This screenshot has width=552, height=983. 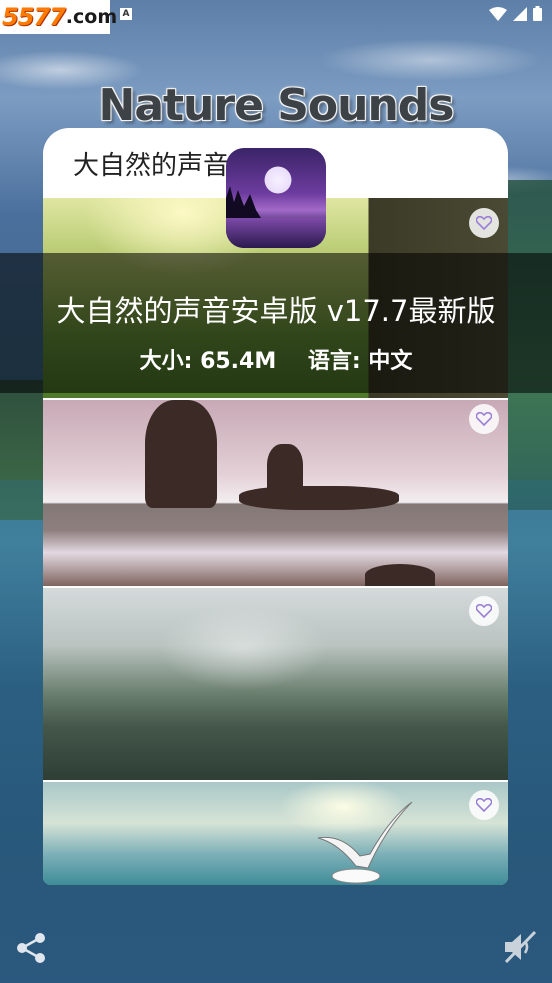 I want to click on share-icon, so click(x=31, y=948).